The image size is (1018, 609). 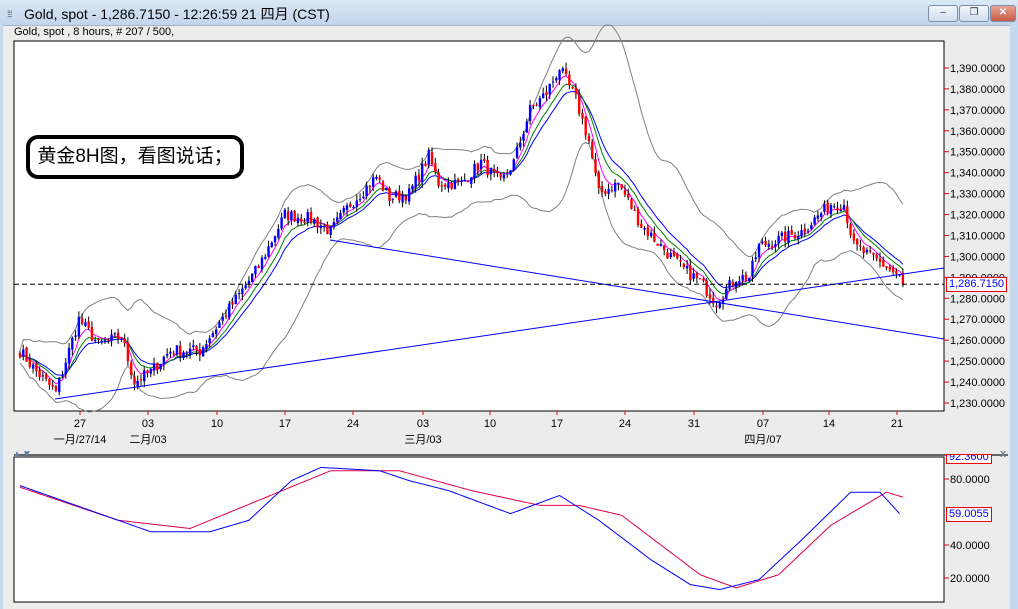 I want to click on x-tick-label: 10, so click(x=217, y=424).